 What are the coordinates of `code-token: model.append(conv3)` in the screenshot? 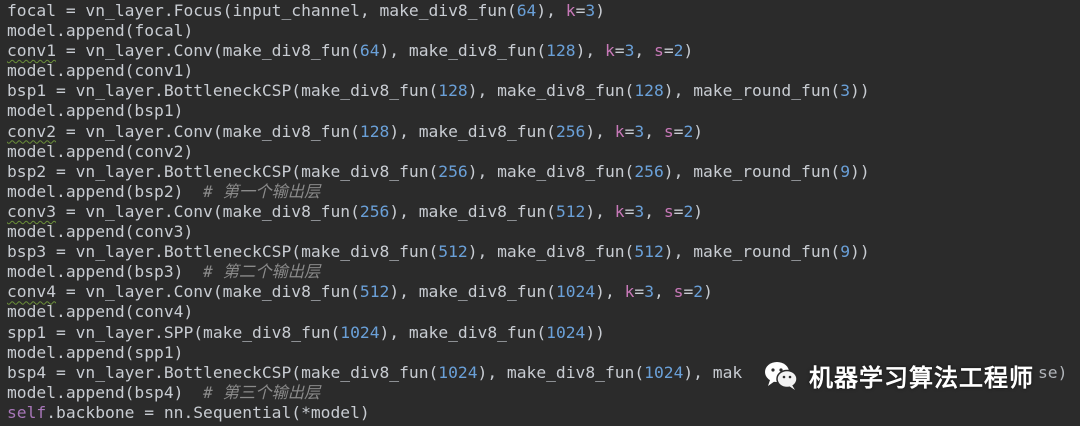 It's located at (100, 232).